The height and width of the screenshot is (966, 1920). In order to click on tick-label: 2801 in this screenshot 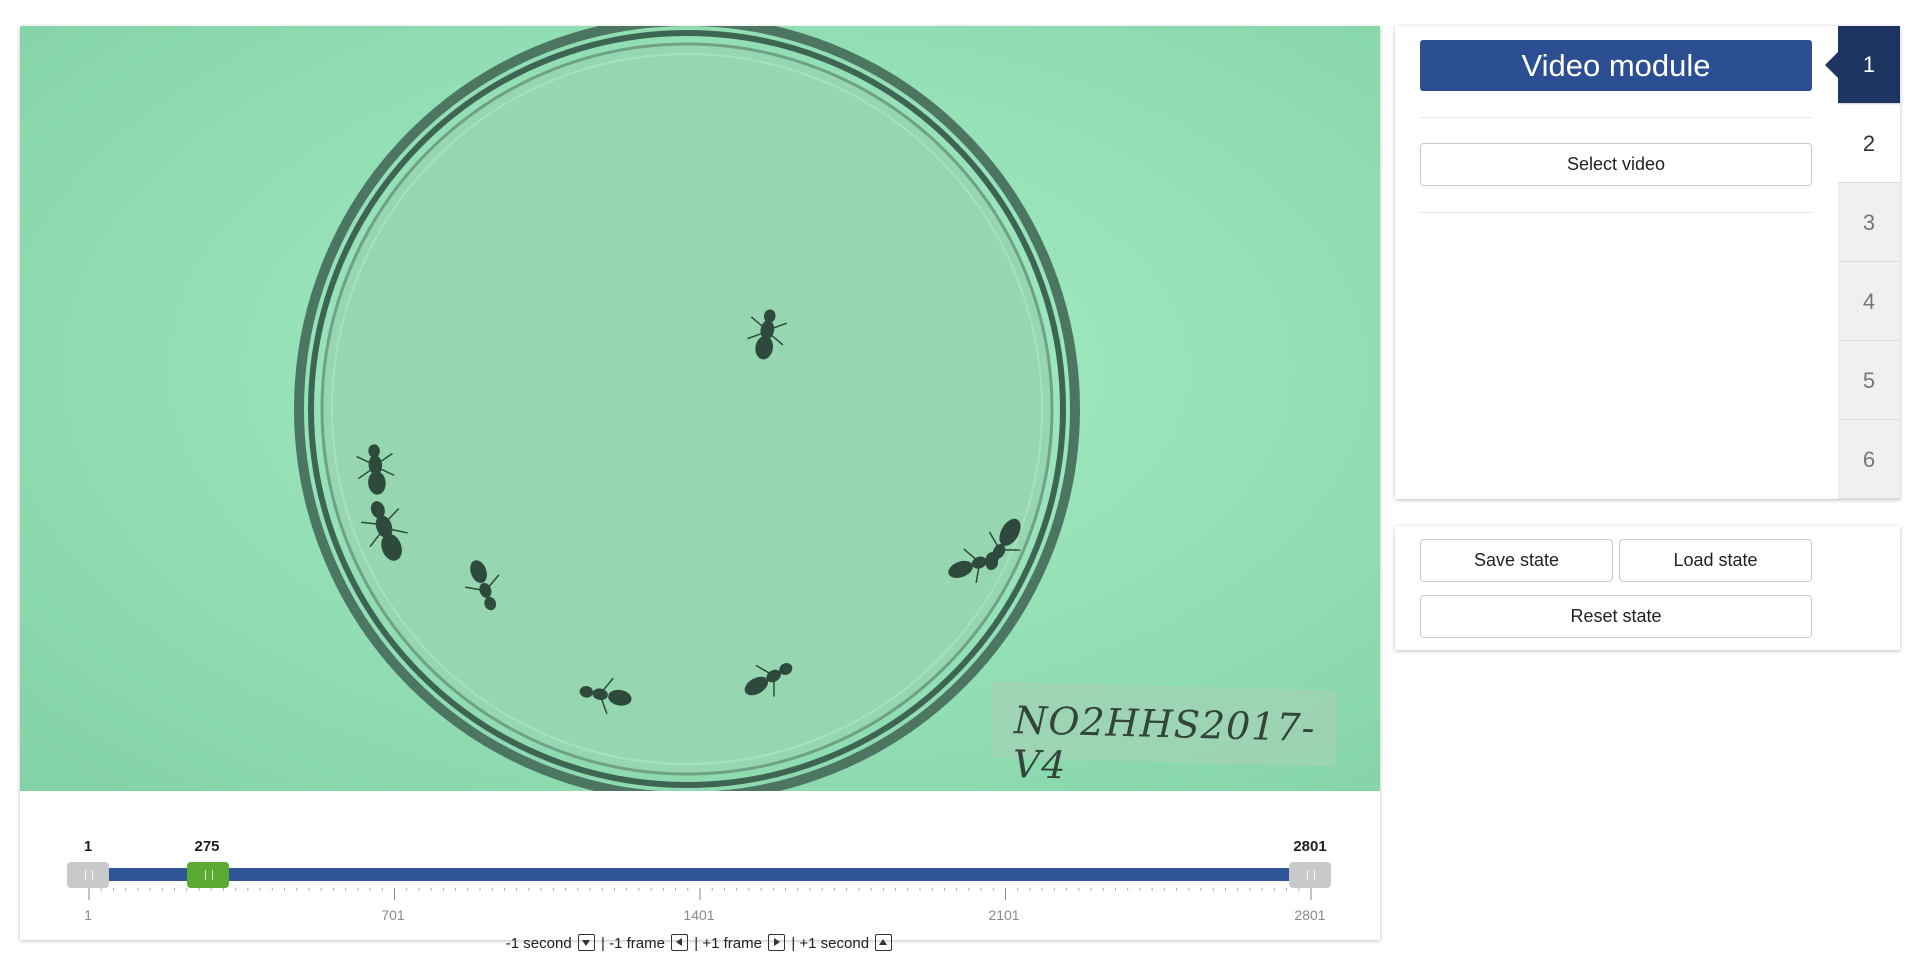, I will do `click(1310, 915)`.